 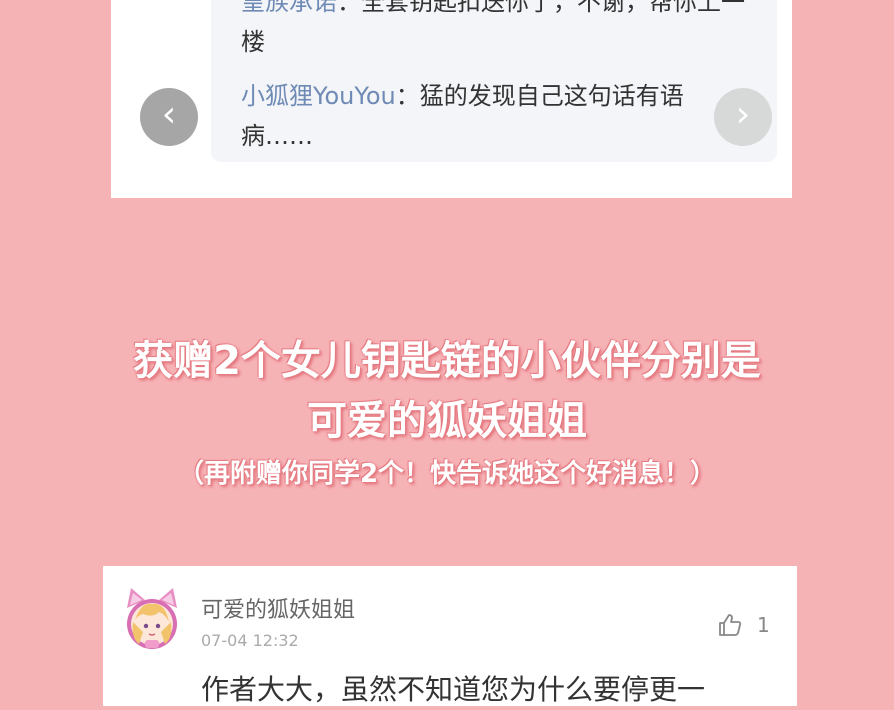 What do you see at coordinates (289, 8) in the screenshot?
I see `reply-author: 皇族承诺` at bounding box center [289, 8].